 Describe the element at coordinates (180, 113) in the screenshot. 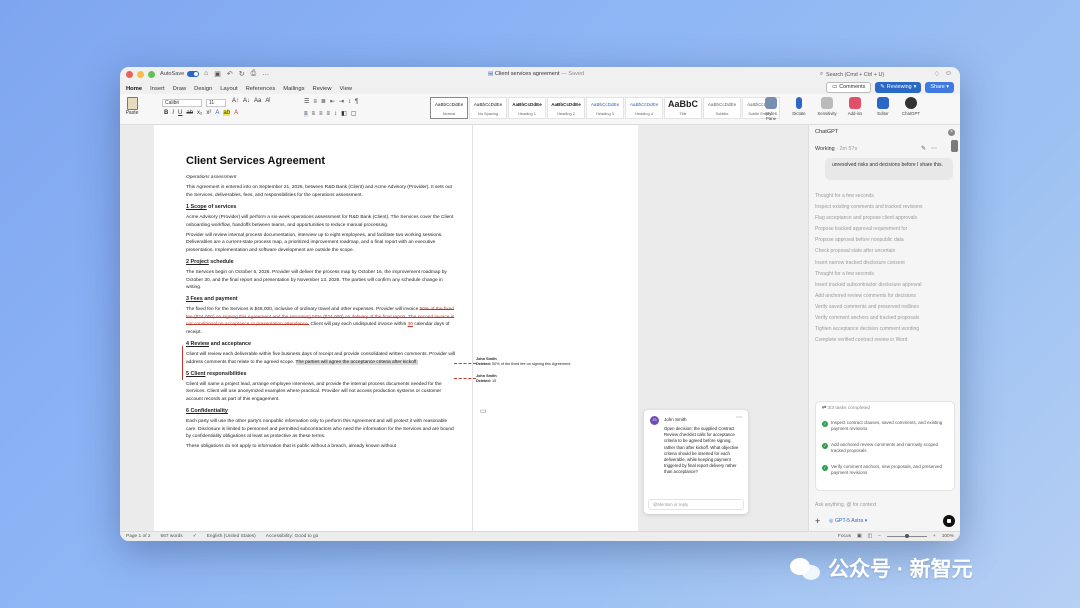

I see `underline-icon: U` at that location.